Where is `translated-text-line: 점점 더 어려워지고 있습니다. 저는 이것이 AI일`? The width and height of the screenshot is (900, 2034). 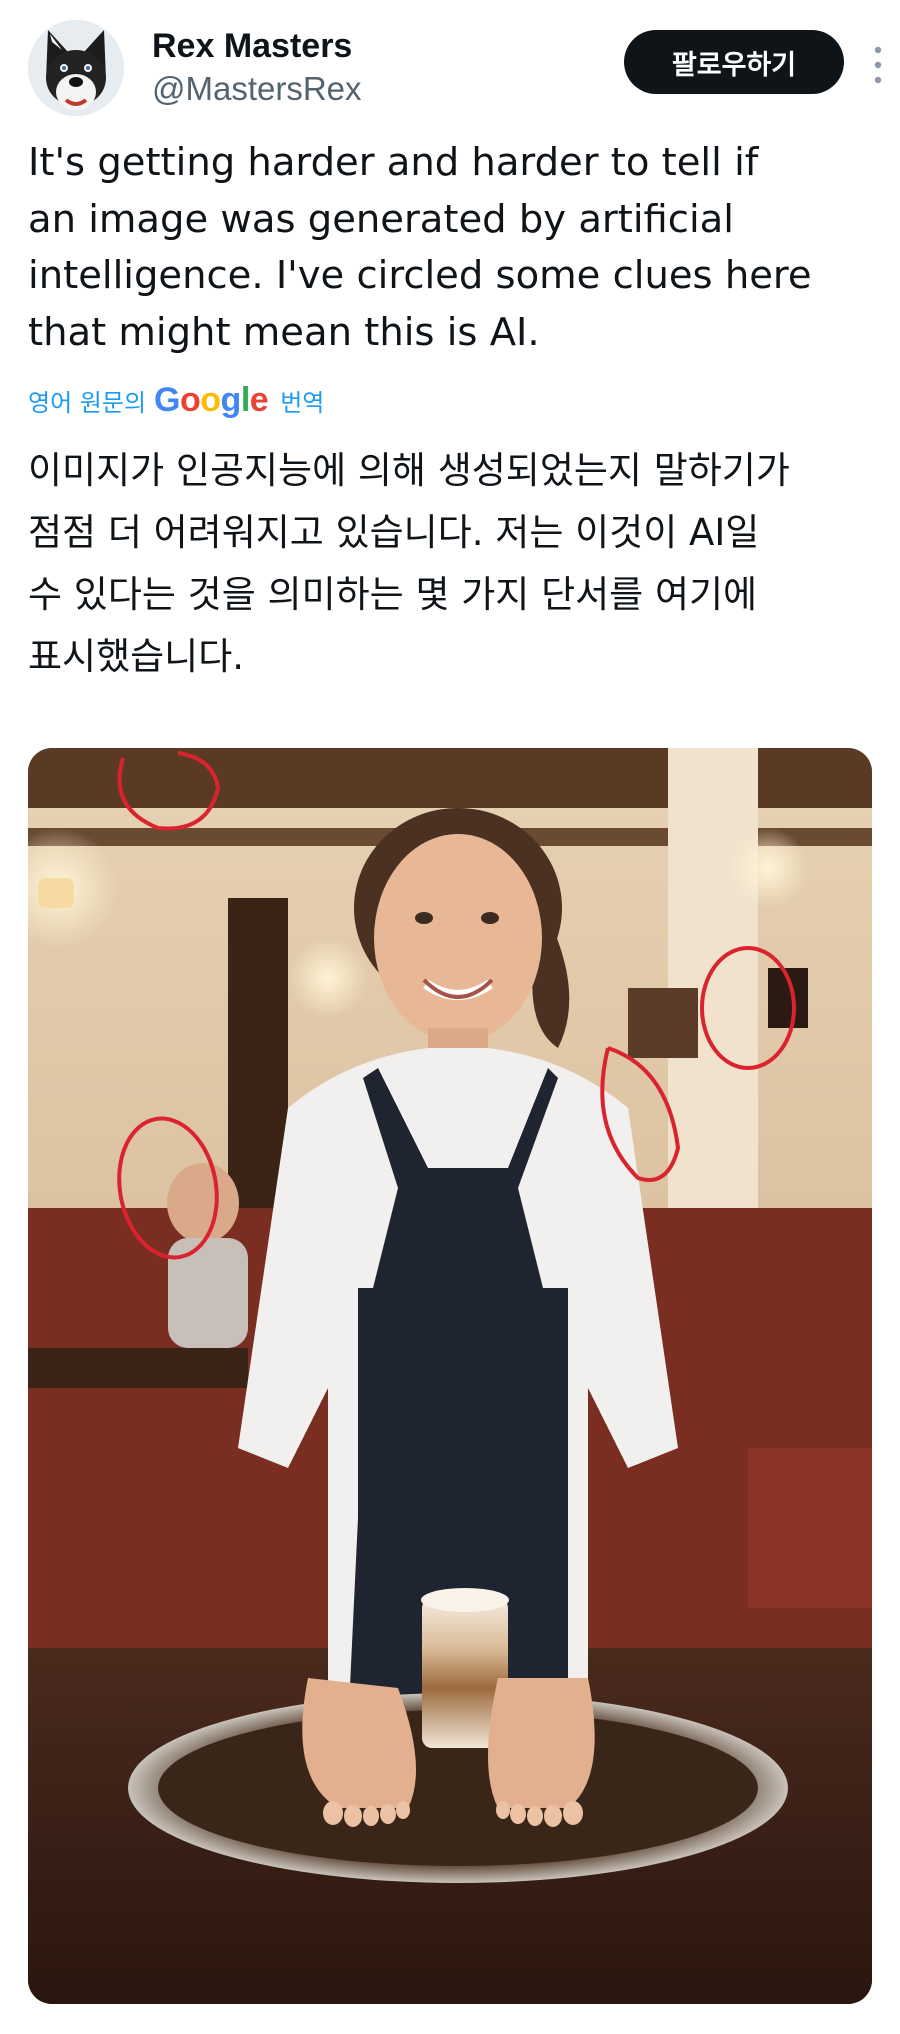
translated-text-line: 점점 더 어려워지고 있습니다. 저는 이것이 AI일 is located at coordinates (394, 532).